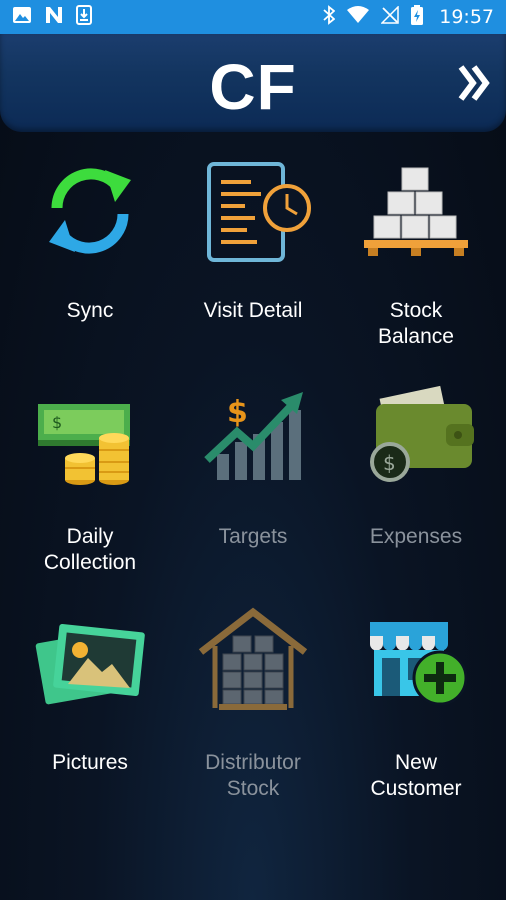 This screenshot has width=506, height=900. What do you see at coordinates (253, 436) in the screenshot?
I see `targets-icon: $` at bounding box center [253, 436].